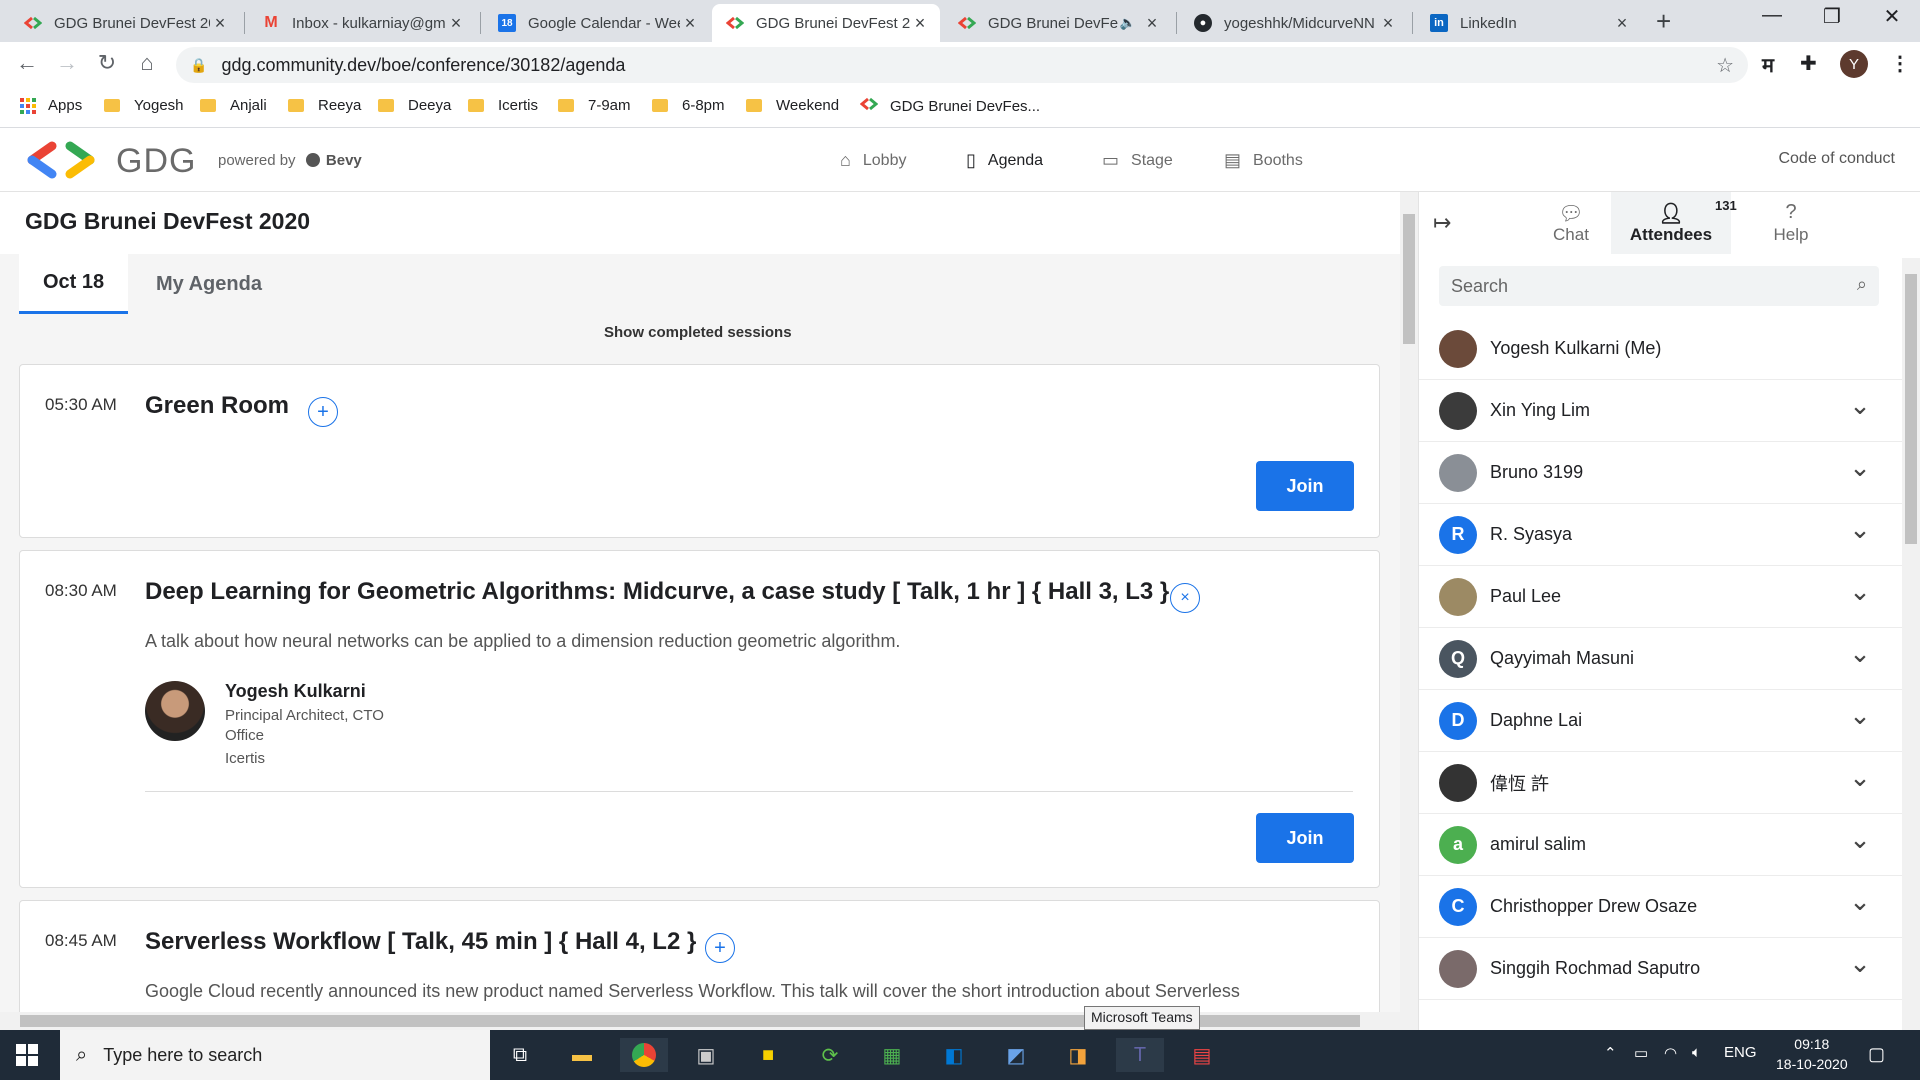  Describe the element at coordinates (107, 63) in the screenshot. I see `reload-icon: ↻` at that location.